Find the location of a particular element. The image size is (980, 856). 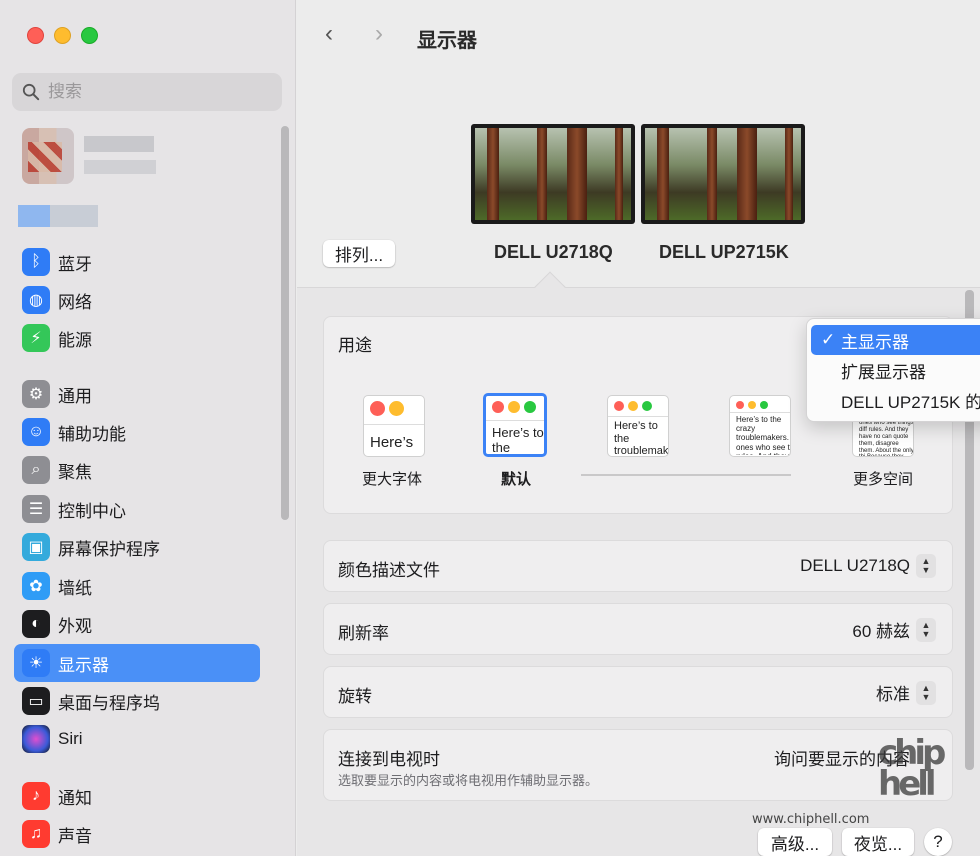

refresh-rate-popup: 60 赫兹 ▲ ▼ is located at coordinates (894, 629).